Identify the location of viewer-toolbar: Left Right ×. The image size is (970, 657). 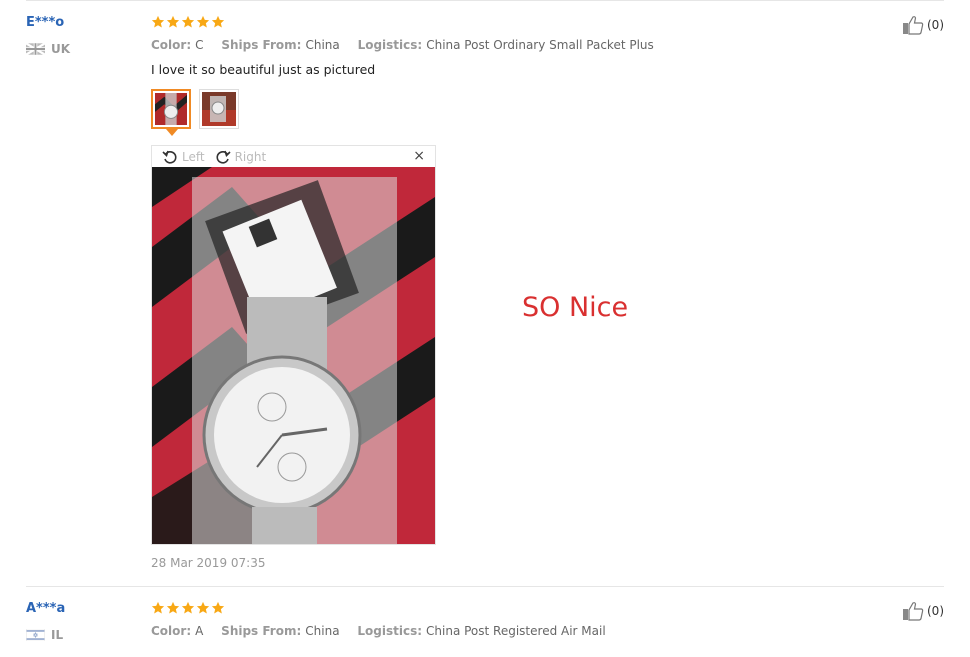
(293, 156).